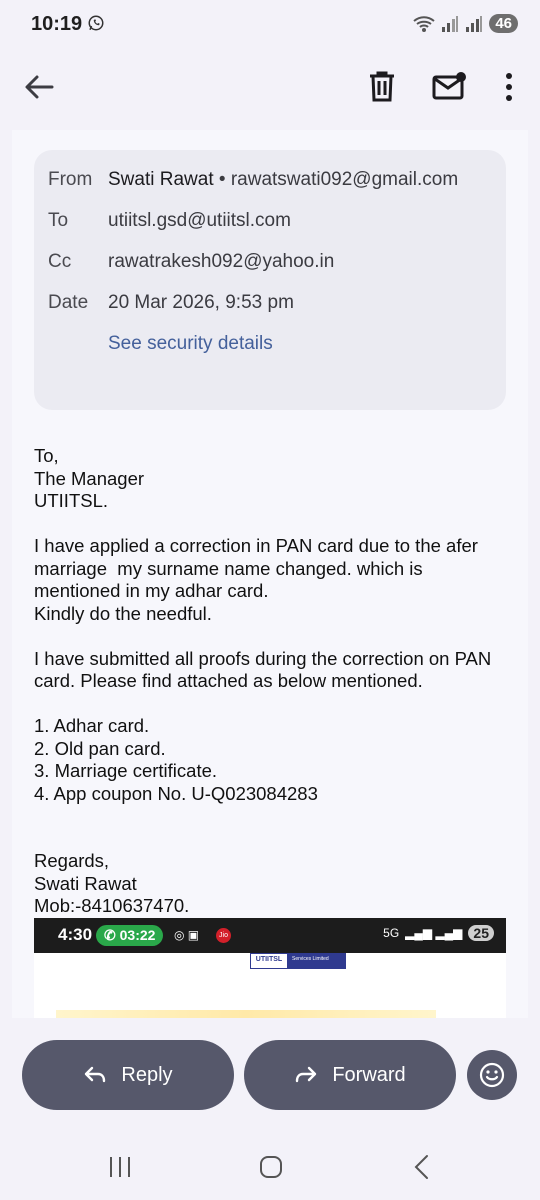 The image size is (540, 1200). Describe the element at coordinates (503, 23) in the screenshot. I see `battery-badge: 46` at that location.